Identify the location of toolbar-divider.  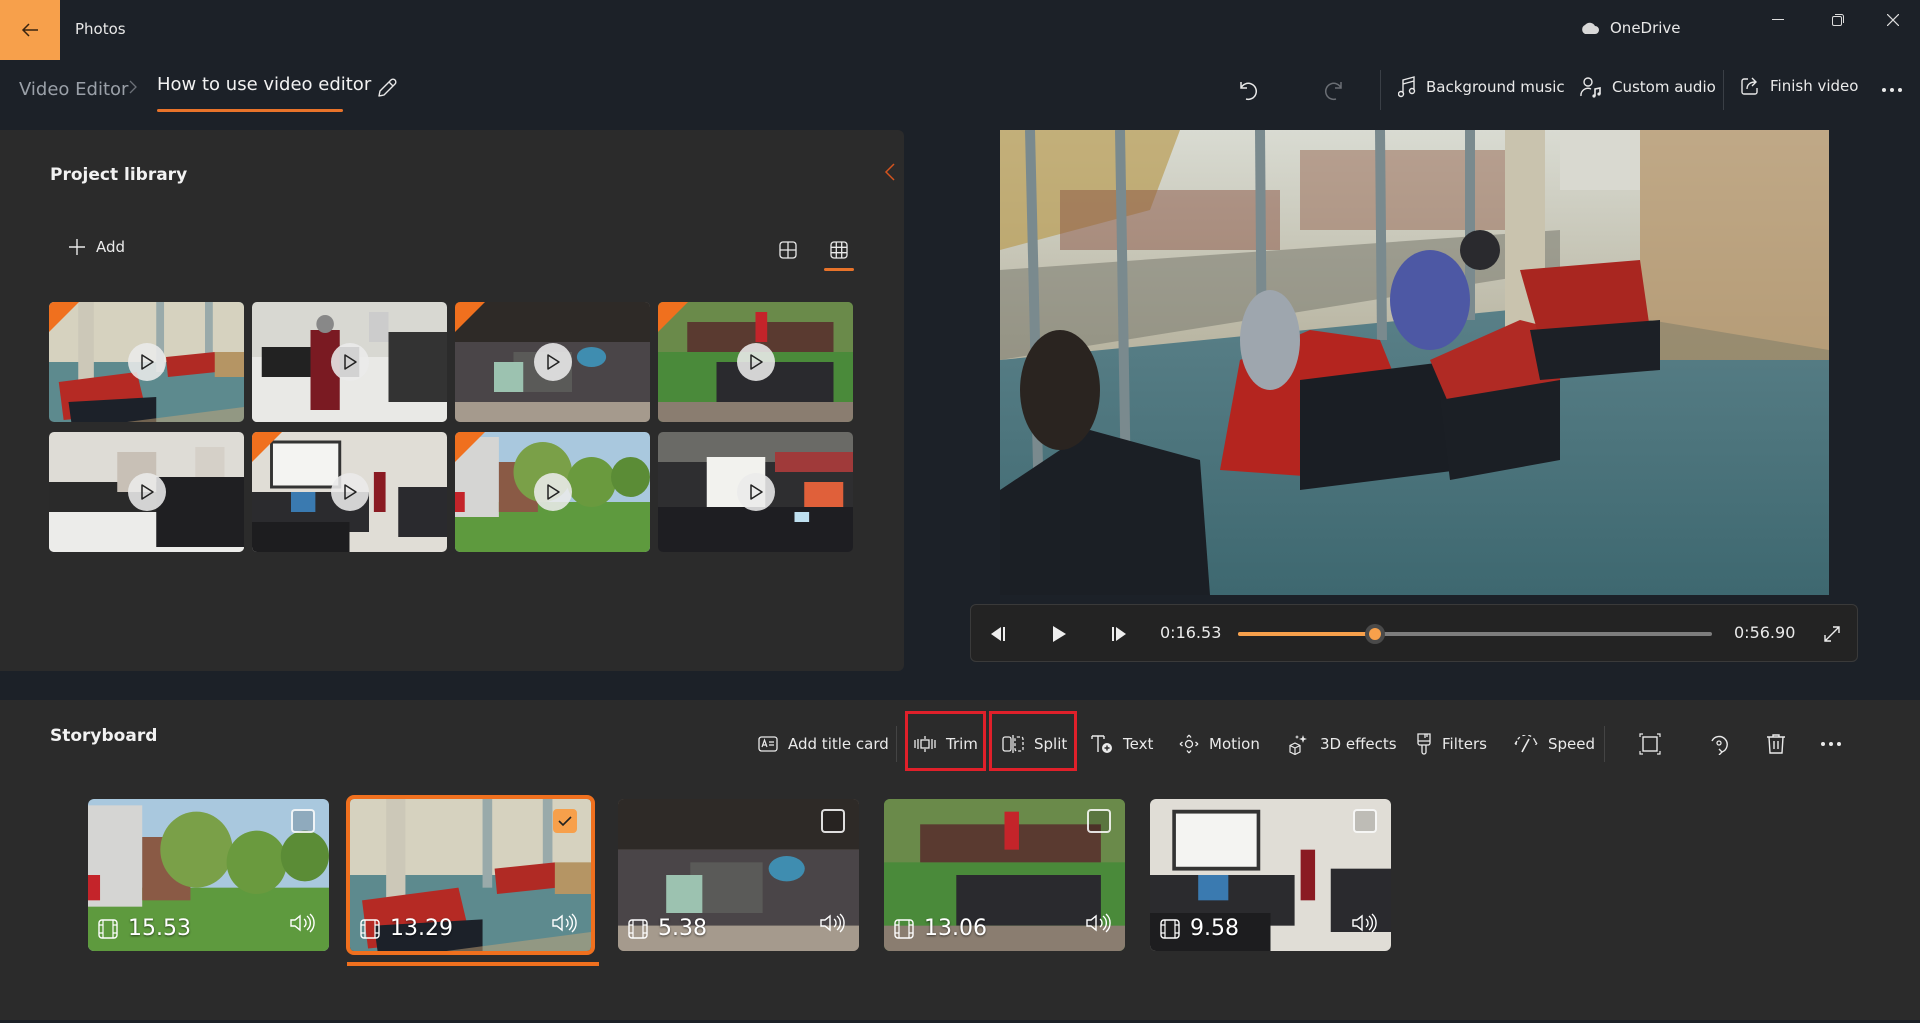
(1604, 744).